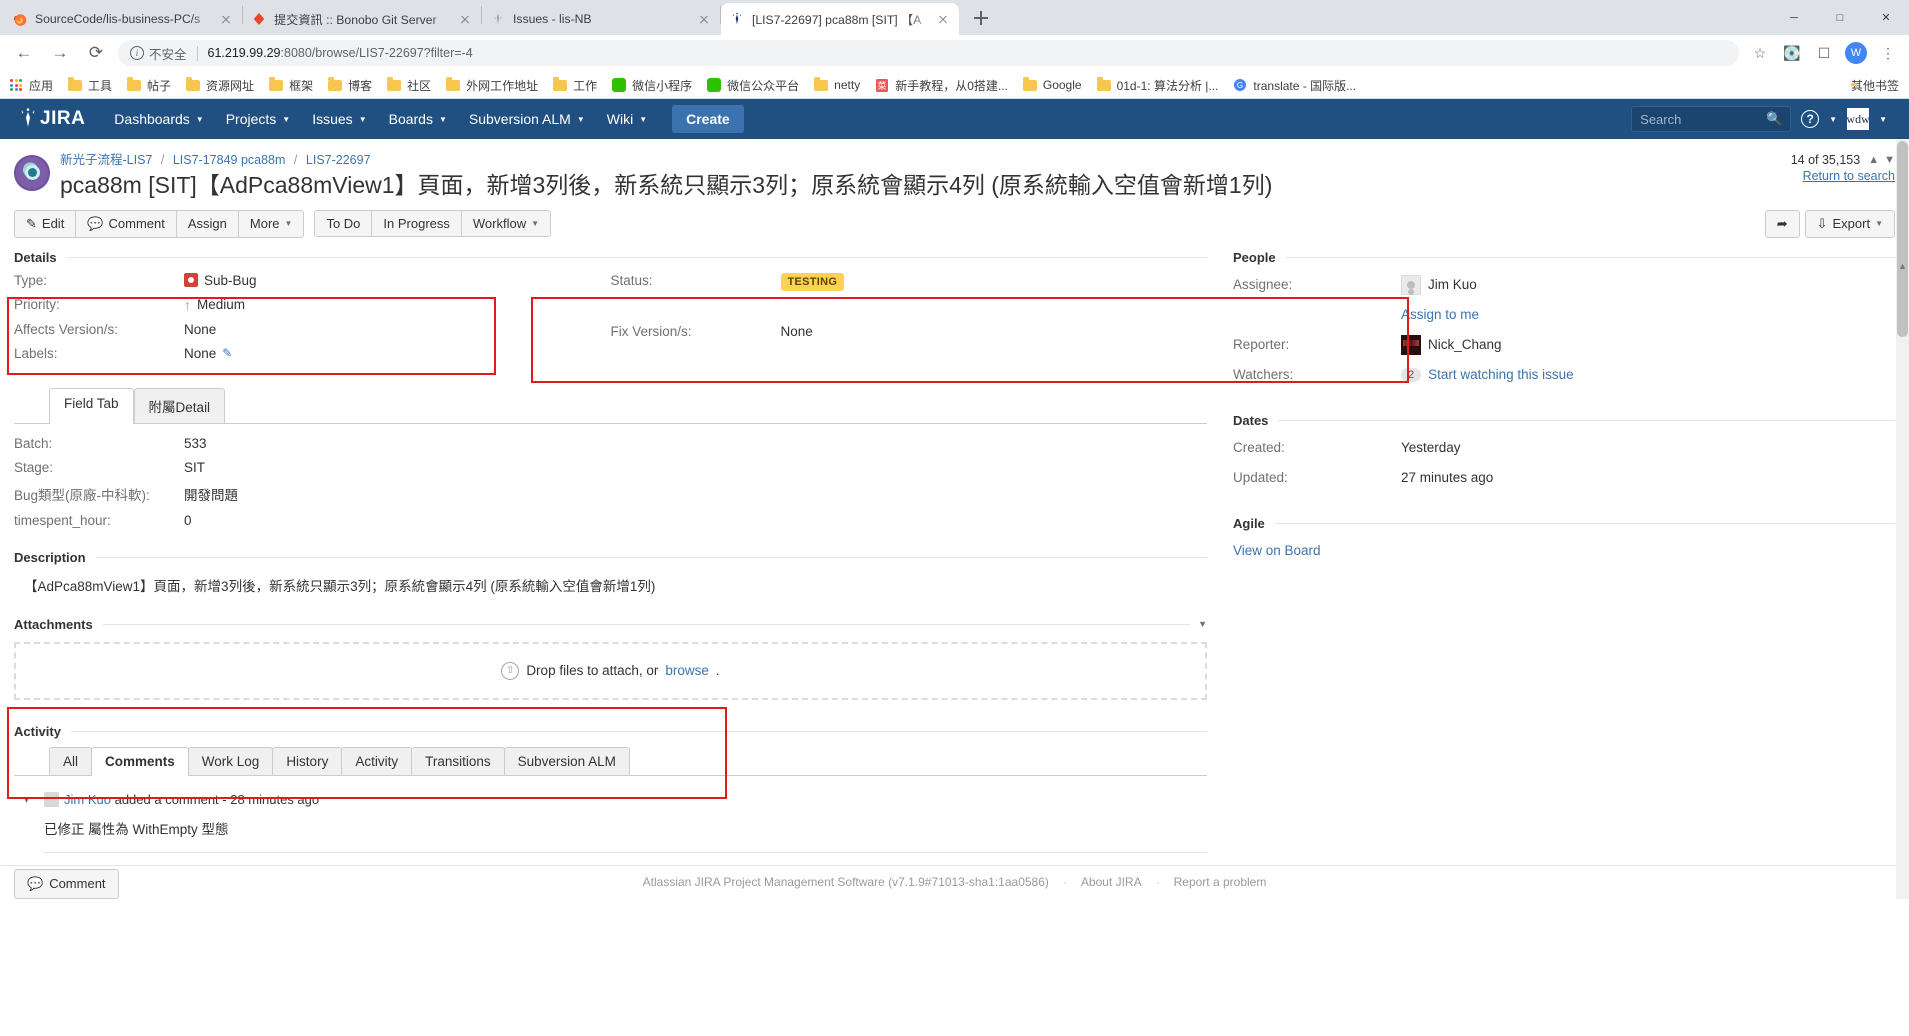 This screenshot has width=1909, height=1036. Describe the element at coordinates (1856, 53) in the screenshot. I see `profile-avatar: W` at that location.